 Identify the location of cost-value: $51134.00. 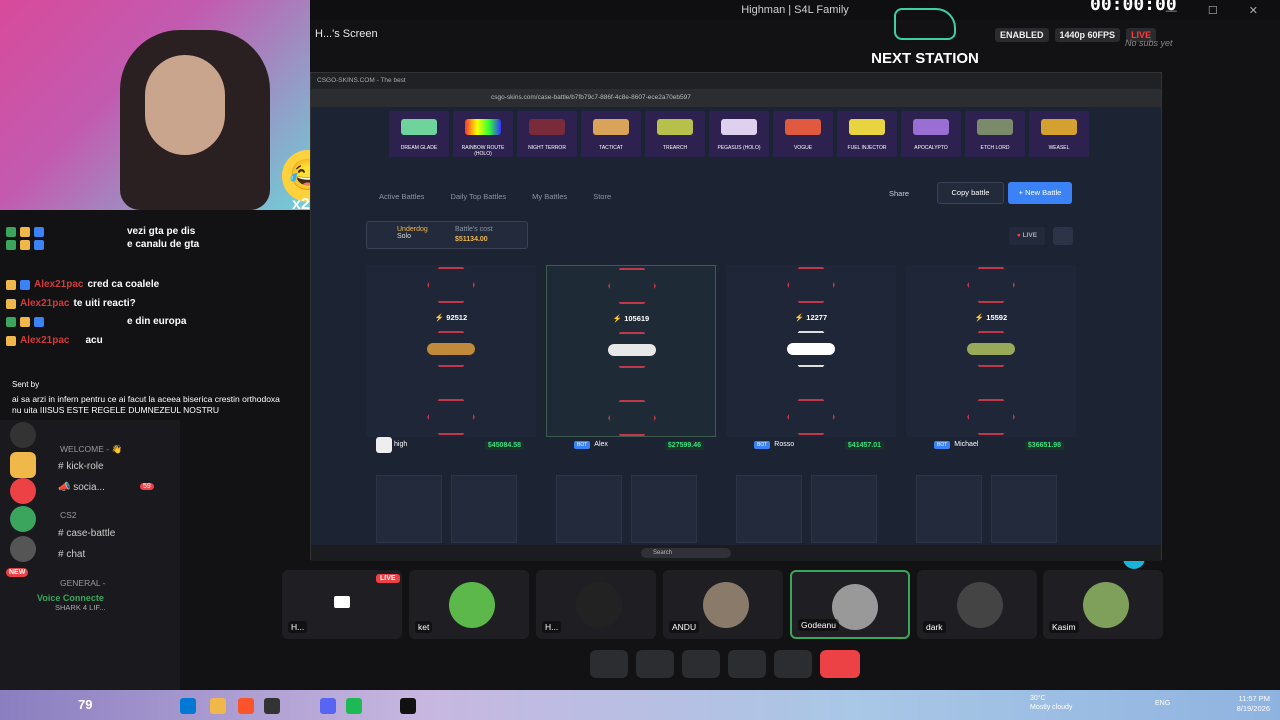
(471, 239).